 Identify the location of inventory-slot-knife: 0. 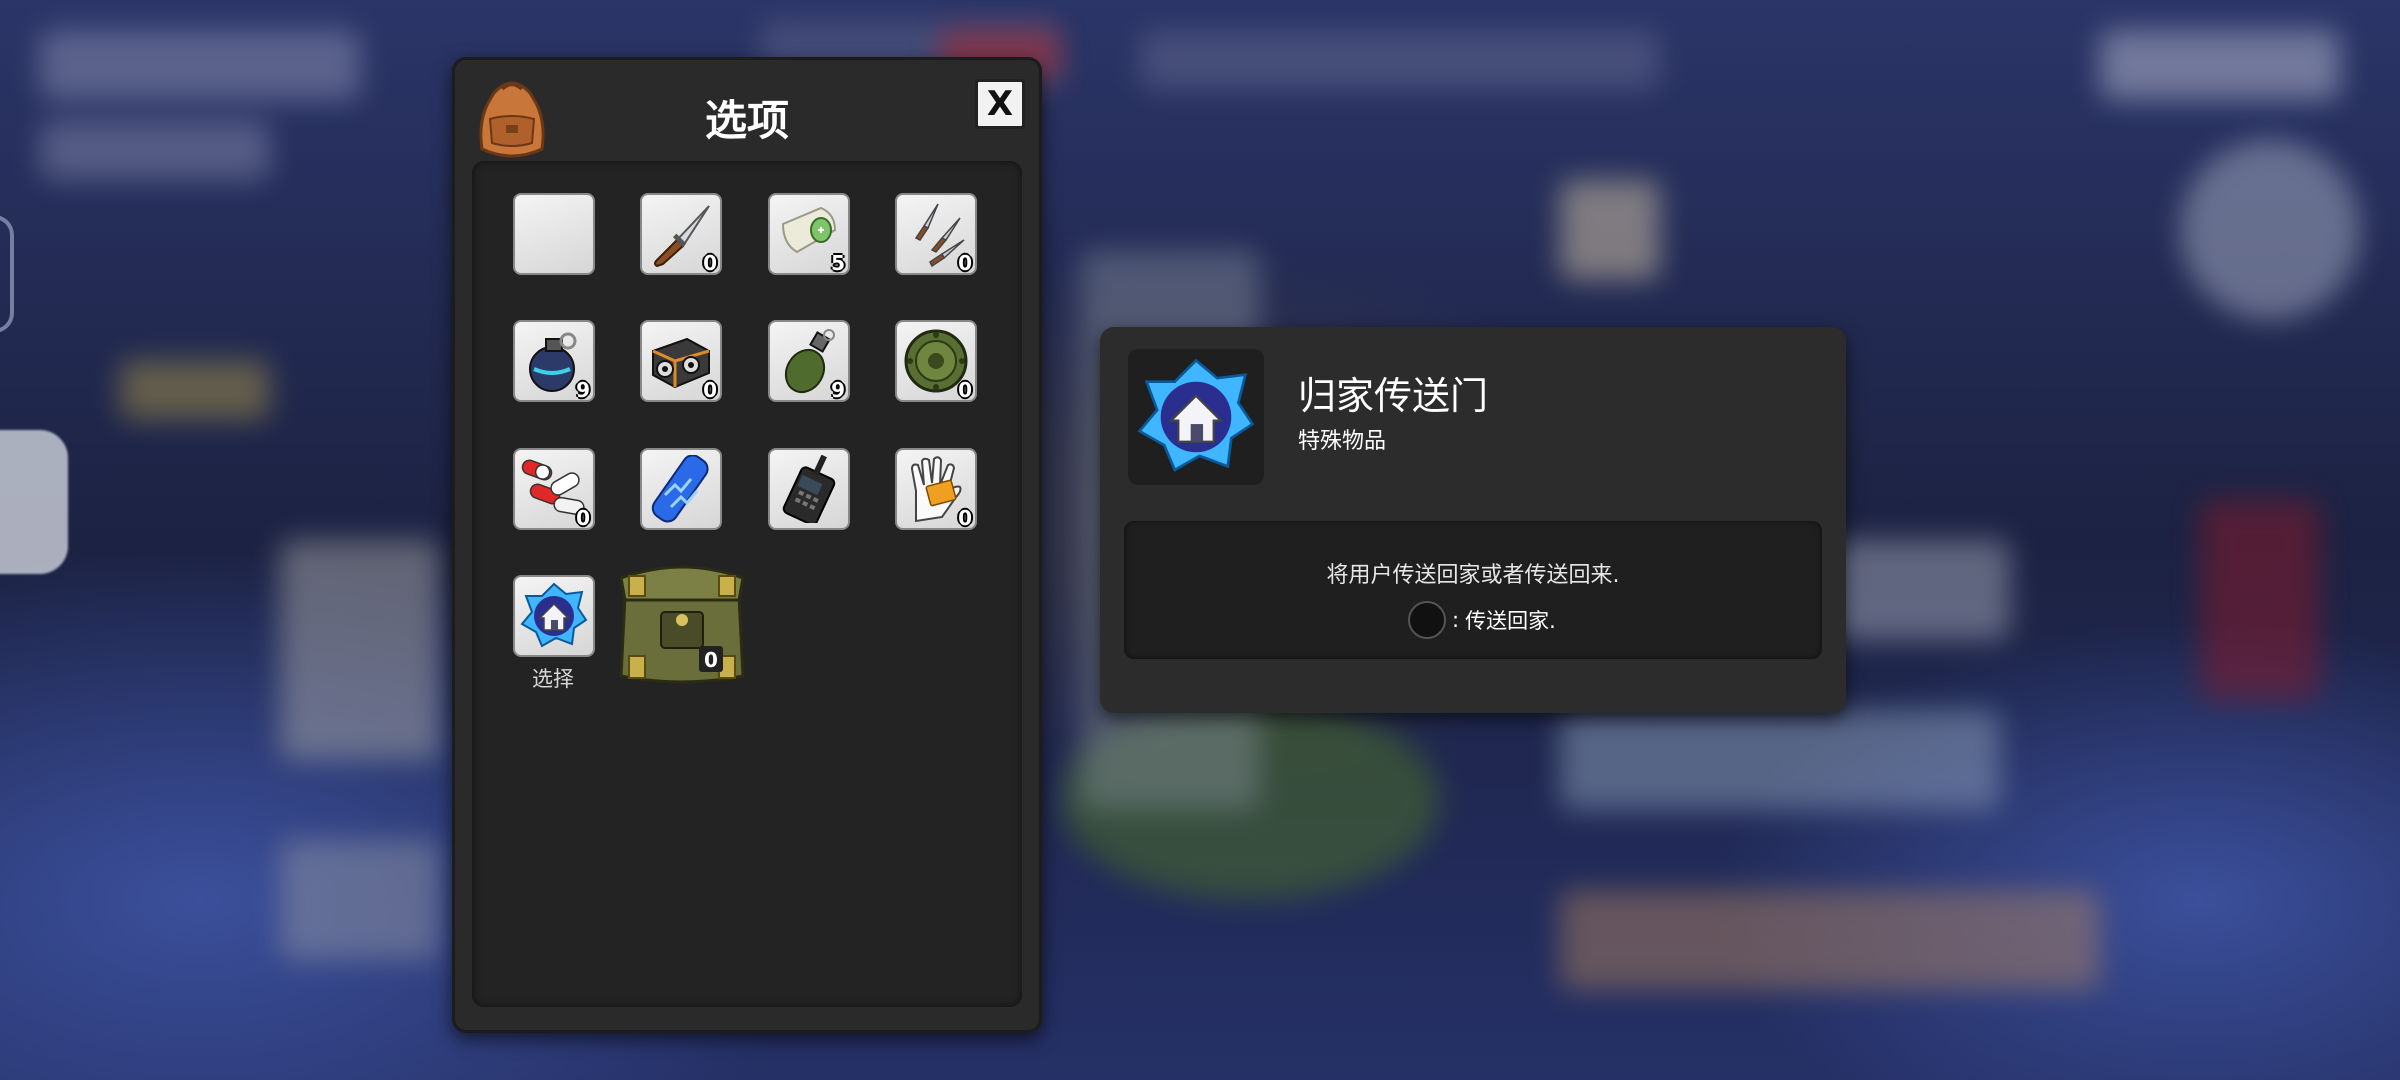
(681, 234).